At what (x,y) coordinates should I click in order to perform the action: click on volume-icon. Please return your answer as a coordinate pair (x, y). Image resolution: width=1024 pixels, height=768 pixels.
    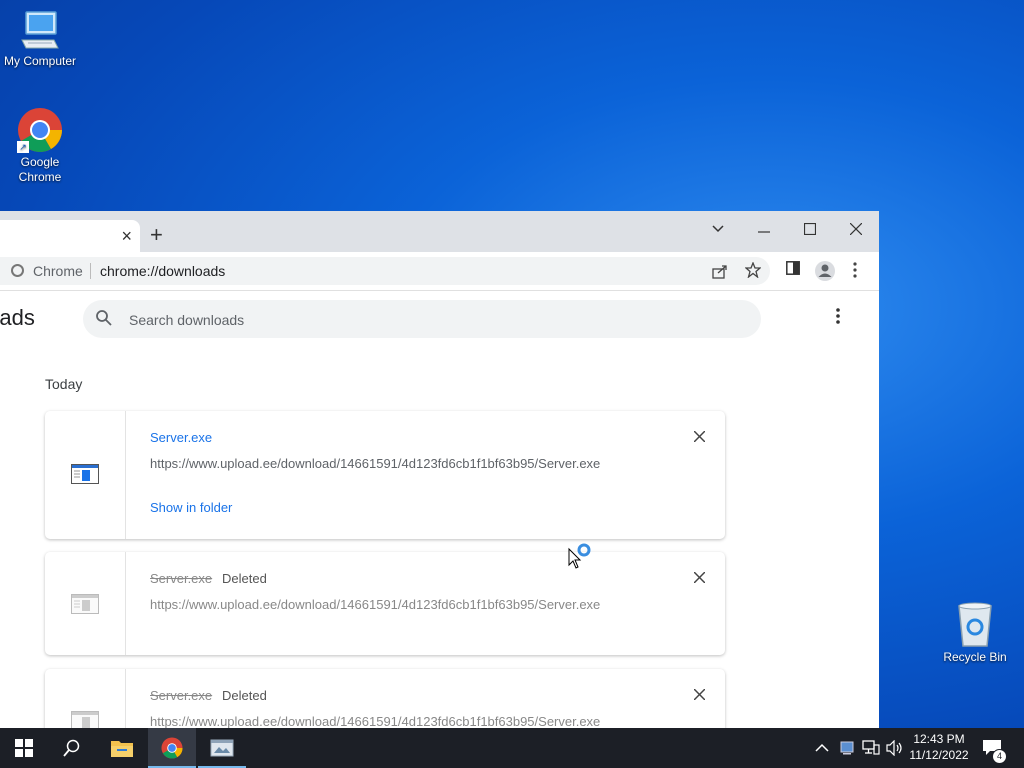
    Looking at the image, I should click on (895, 748).